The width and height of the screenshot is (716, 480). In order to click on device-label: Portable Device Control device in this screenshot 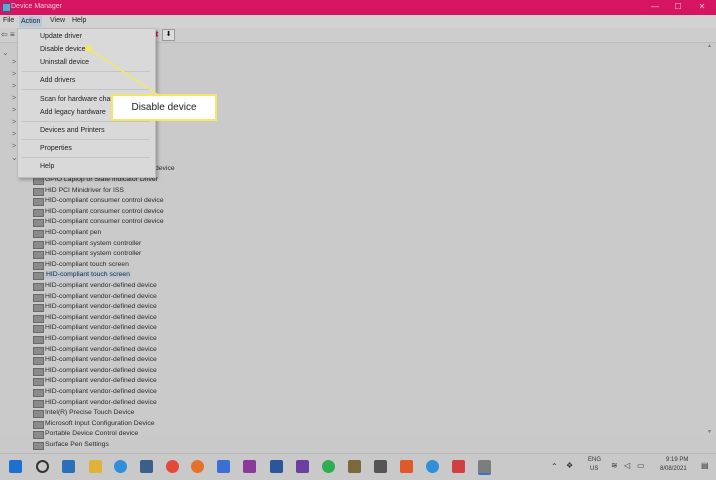, I will do `click(92, 434)`.